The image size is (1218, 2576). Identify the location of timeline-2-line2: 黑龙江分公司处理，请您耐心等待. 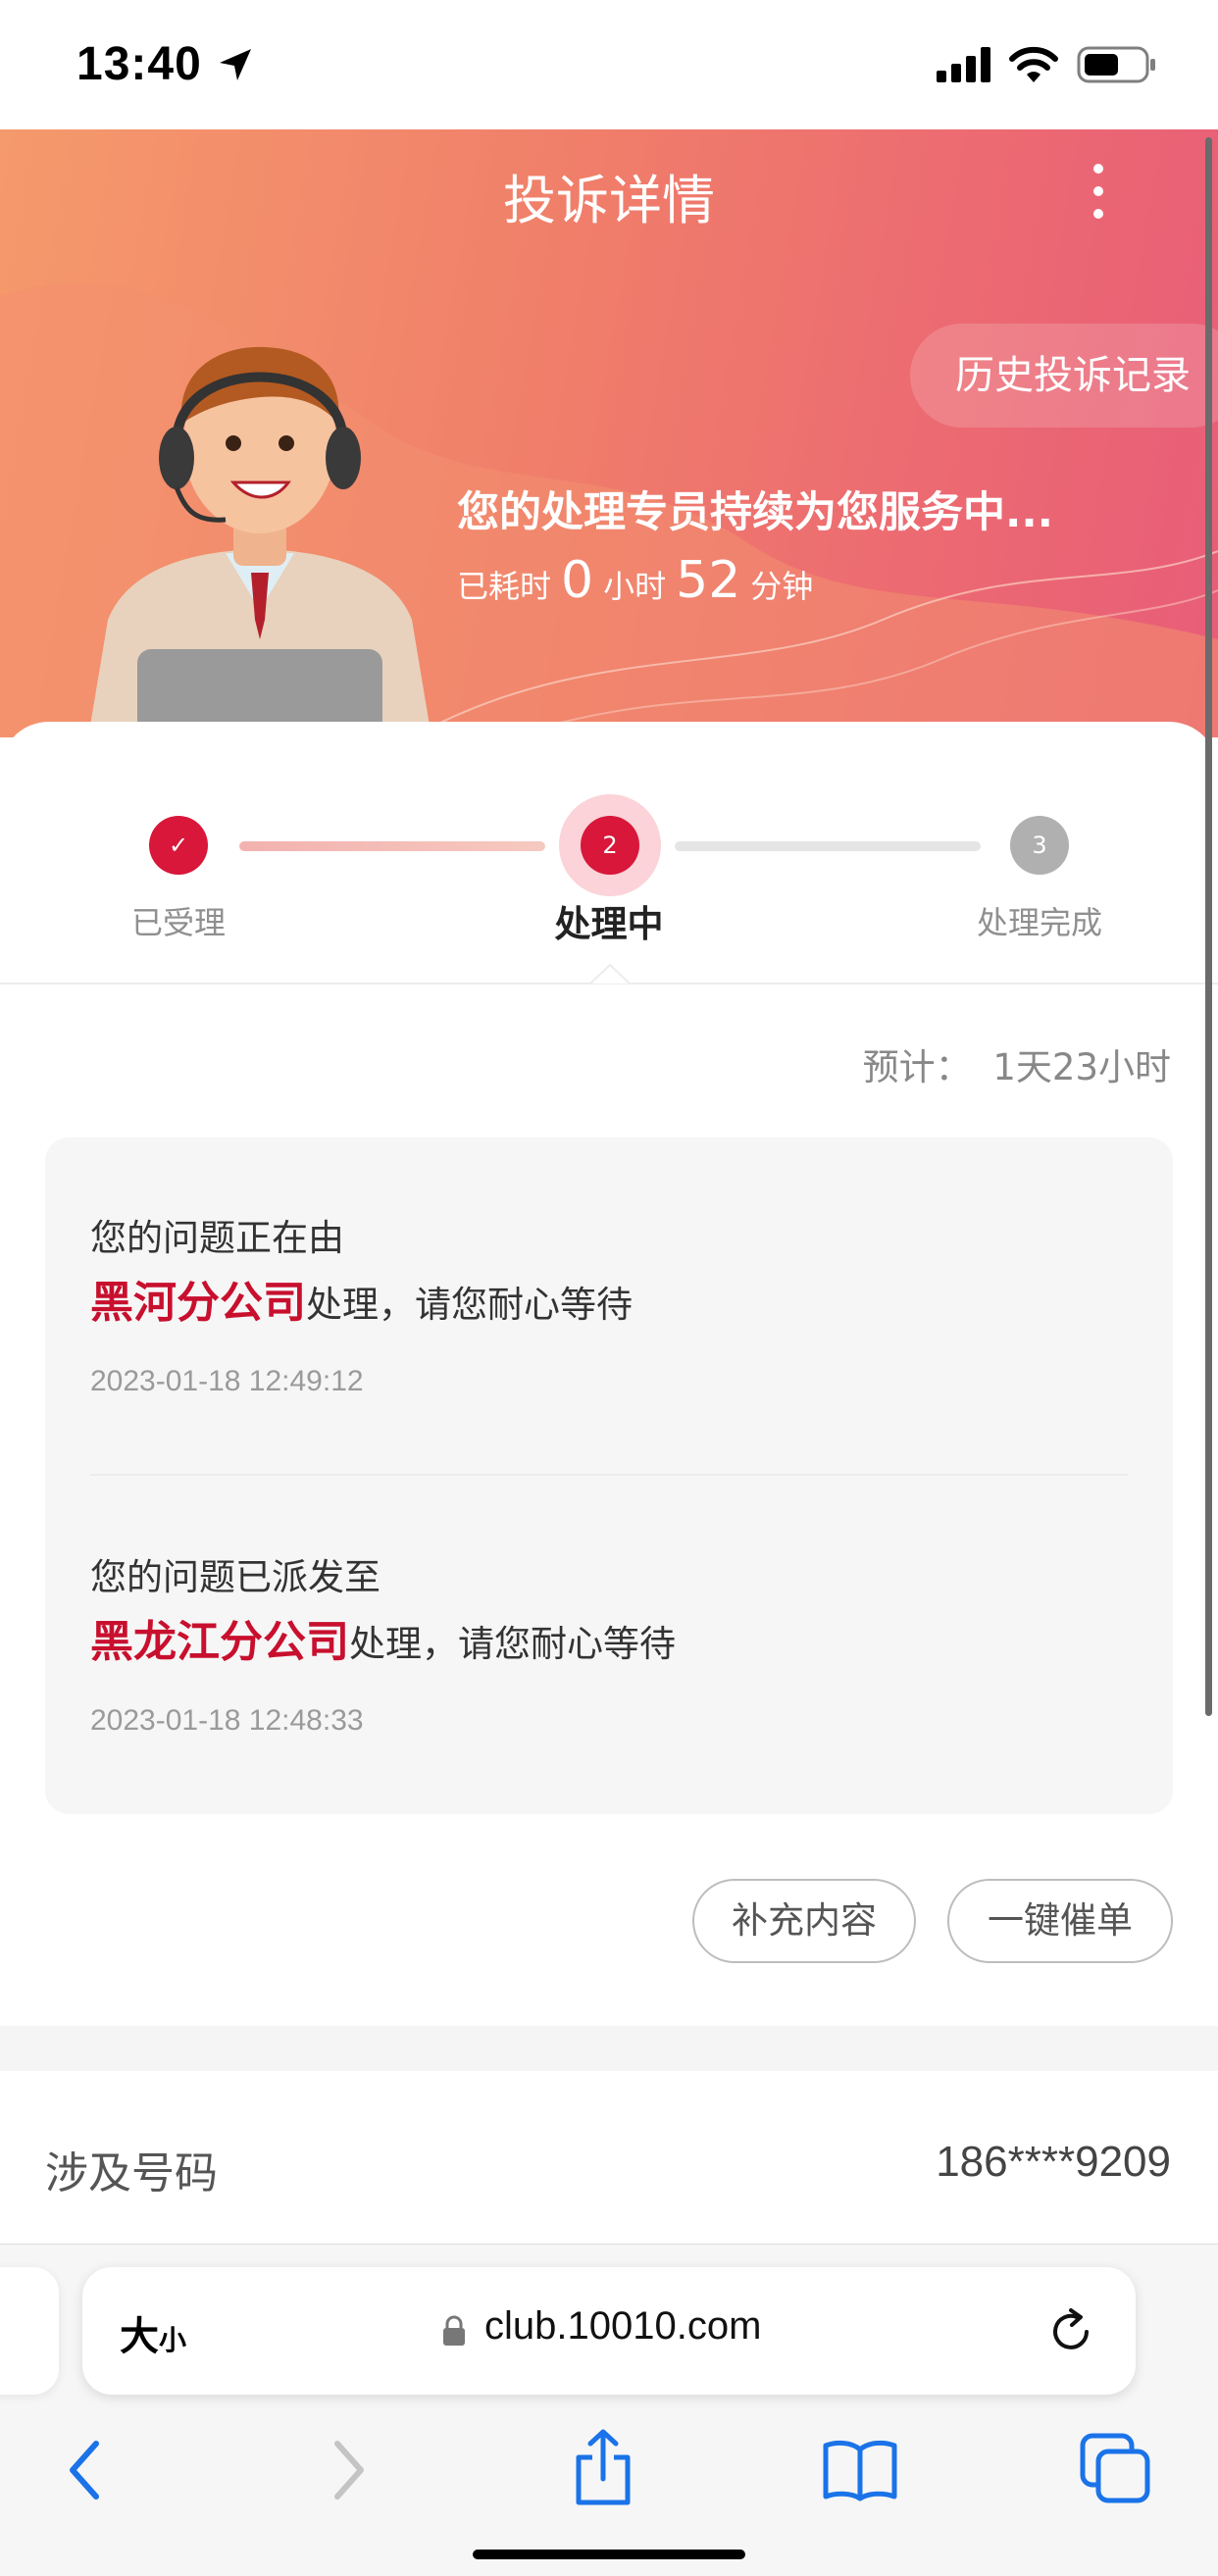
(383, 1638).